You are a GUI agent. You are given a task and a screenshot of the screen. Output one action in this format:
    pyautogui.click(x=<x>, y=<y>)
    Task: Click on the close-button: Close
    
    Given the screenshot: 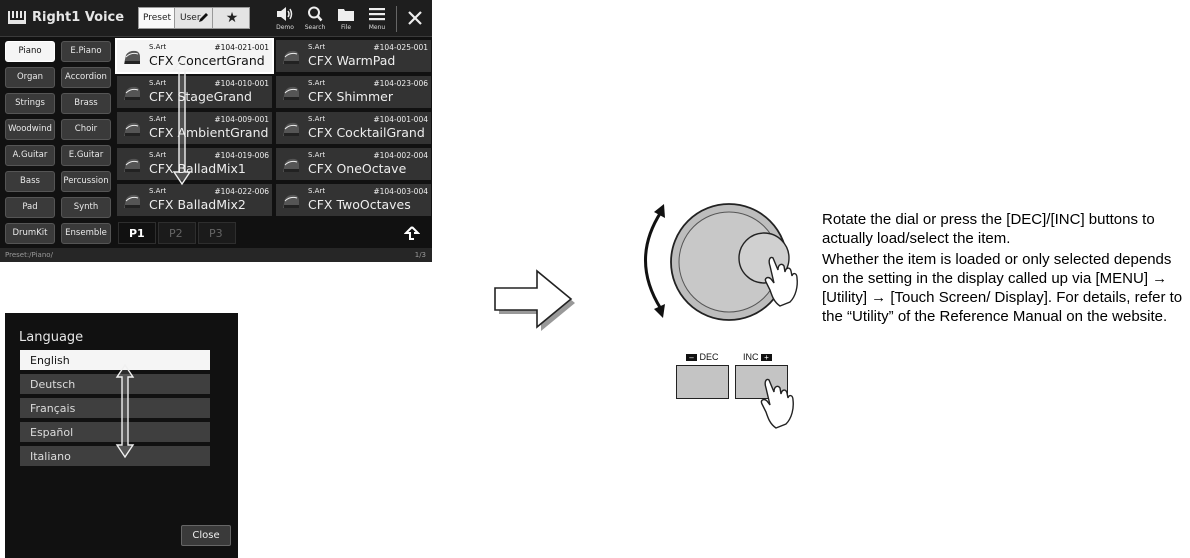 What is the action you would take?
    pyautogui.click(x=206, y=535)
    